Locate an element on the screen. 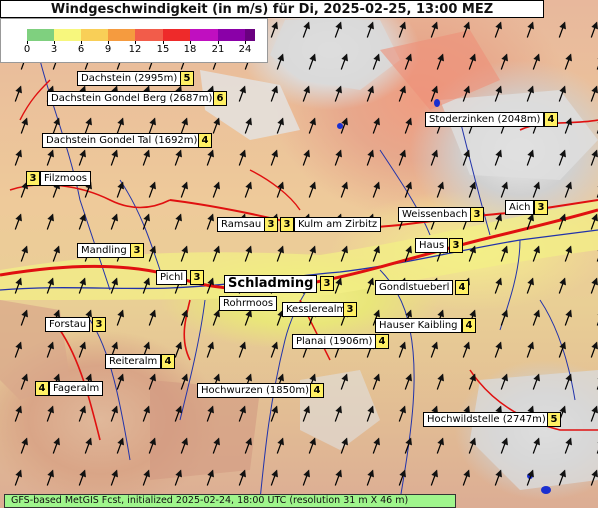 Image resolution: width=598 pixels, height=508 pixels. place-label-pichl: Pichl is located at coordinates (172, 277).